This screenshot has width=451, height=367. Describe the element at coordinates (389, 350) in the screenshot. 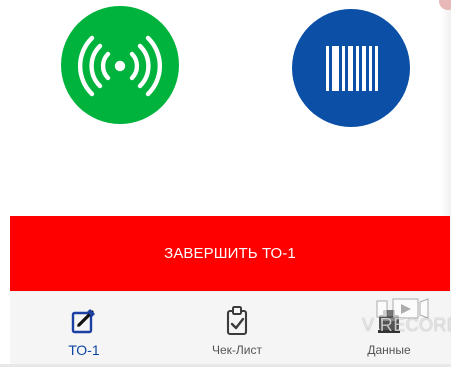

I see `nav-label-data: Данные` at that location.